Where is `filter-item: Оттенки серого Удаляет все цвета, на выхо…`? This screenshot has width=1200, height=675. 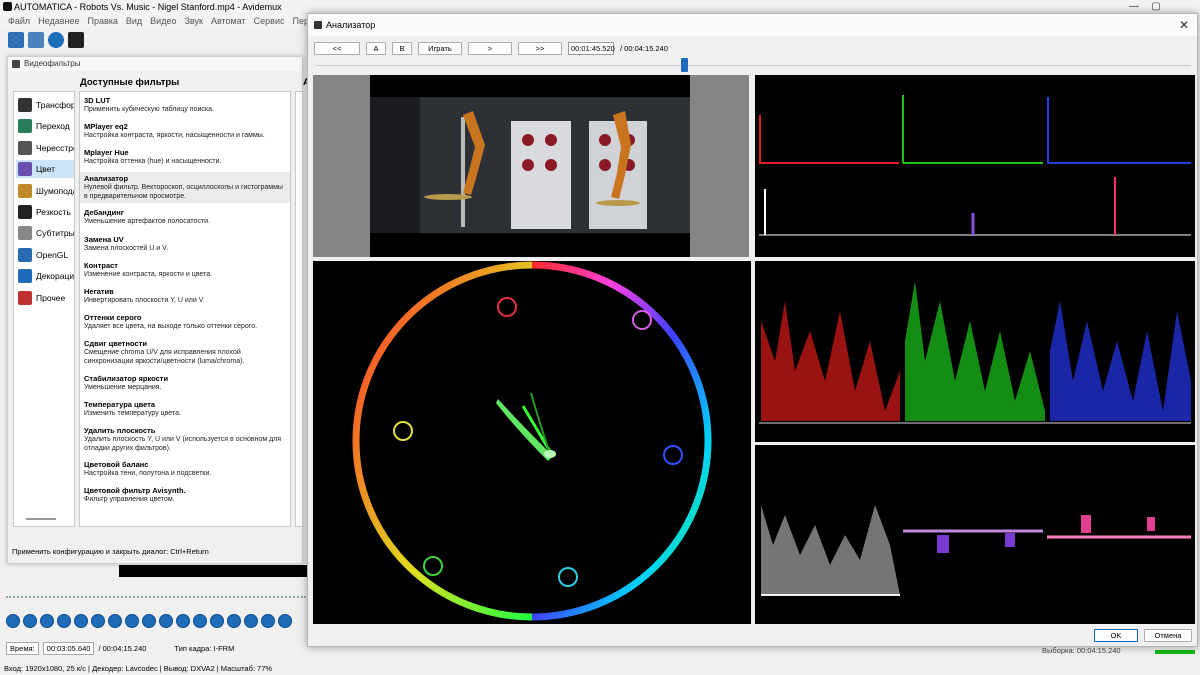
filter-item: Оттенки серого Удаляет все цвета, на выхо… is located at coordinates (185, 322).